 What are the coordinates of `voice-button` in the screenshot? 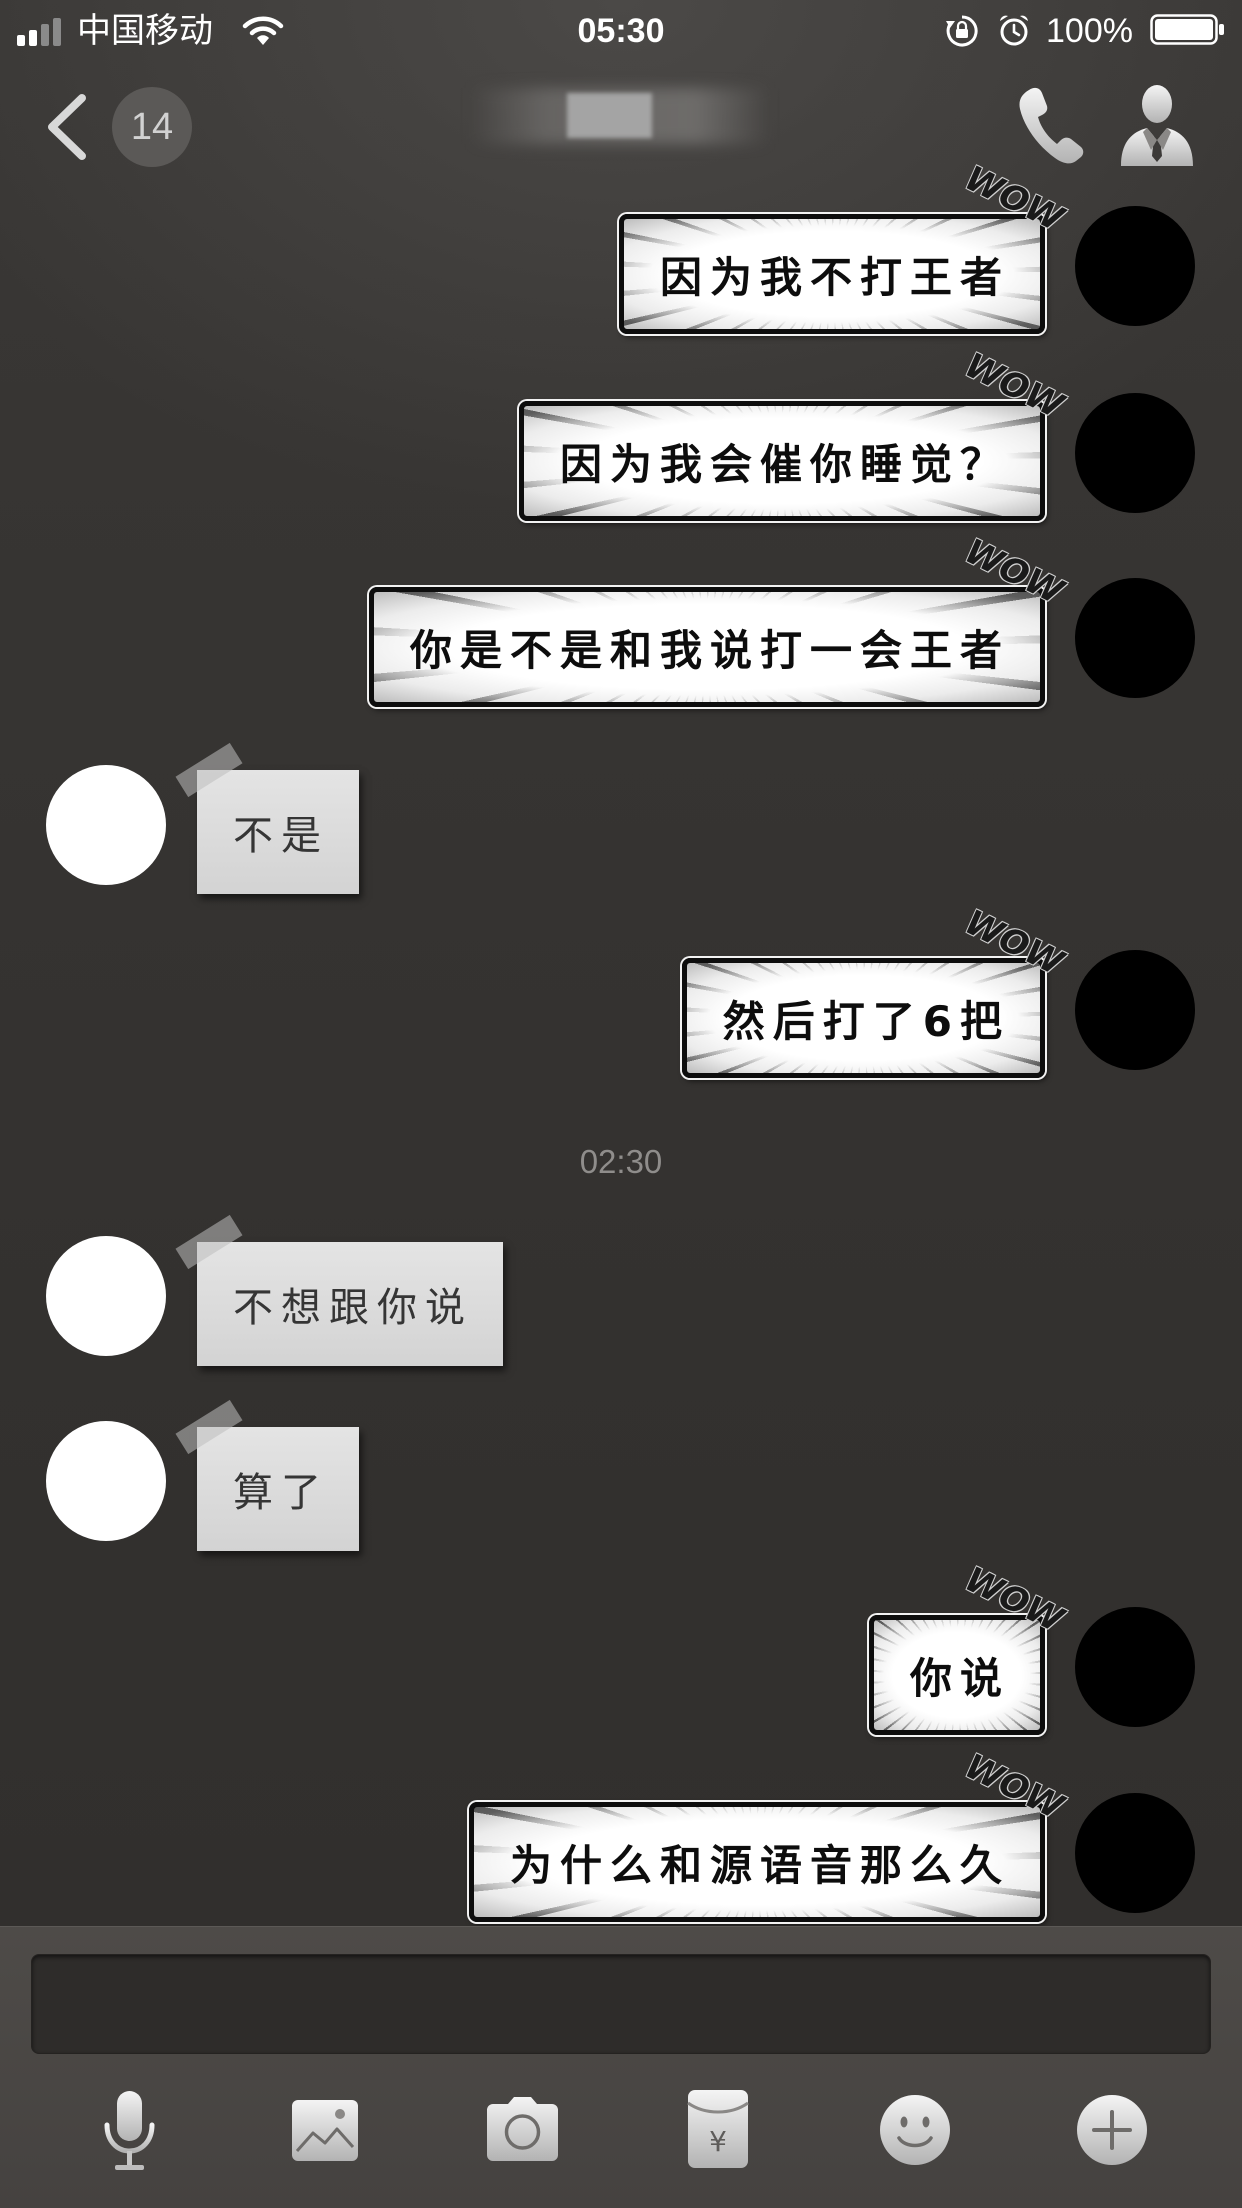 It's located at (129, 2130).